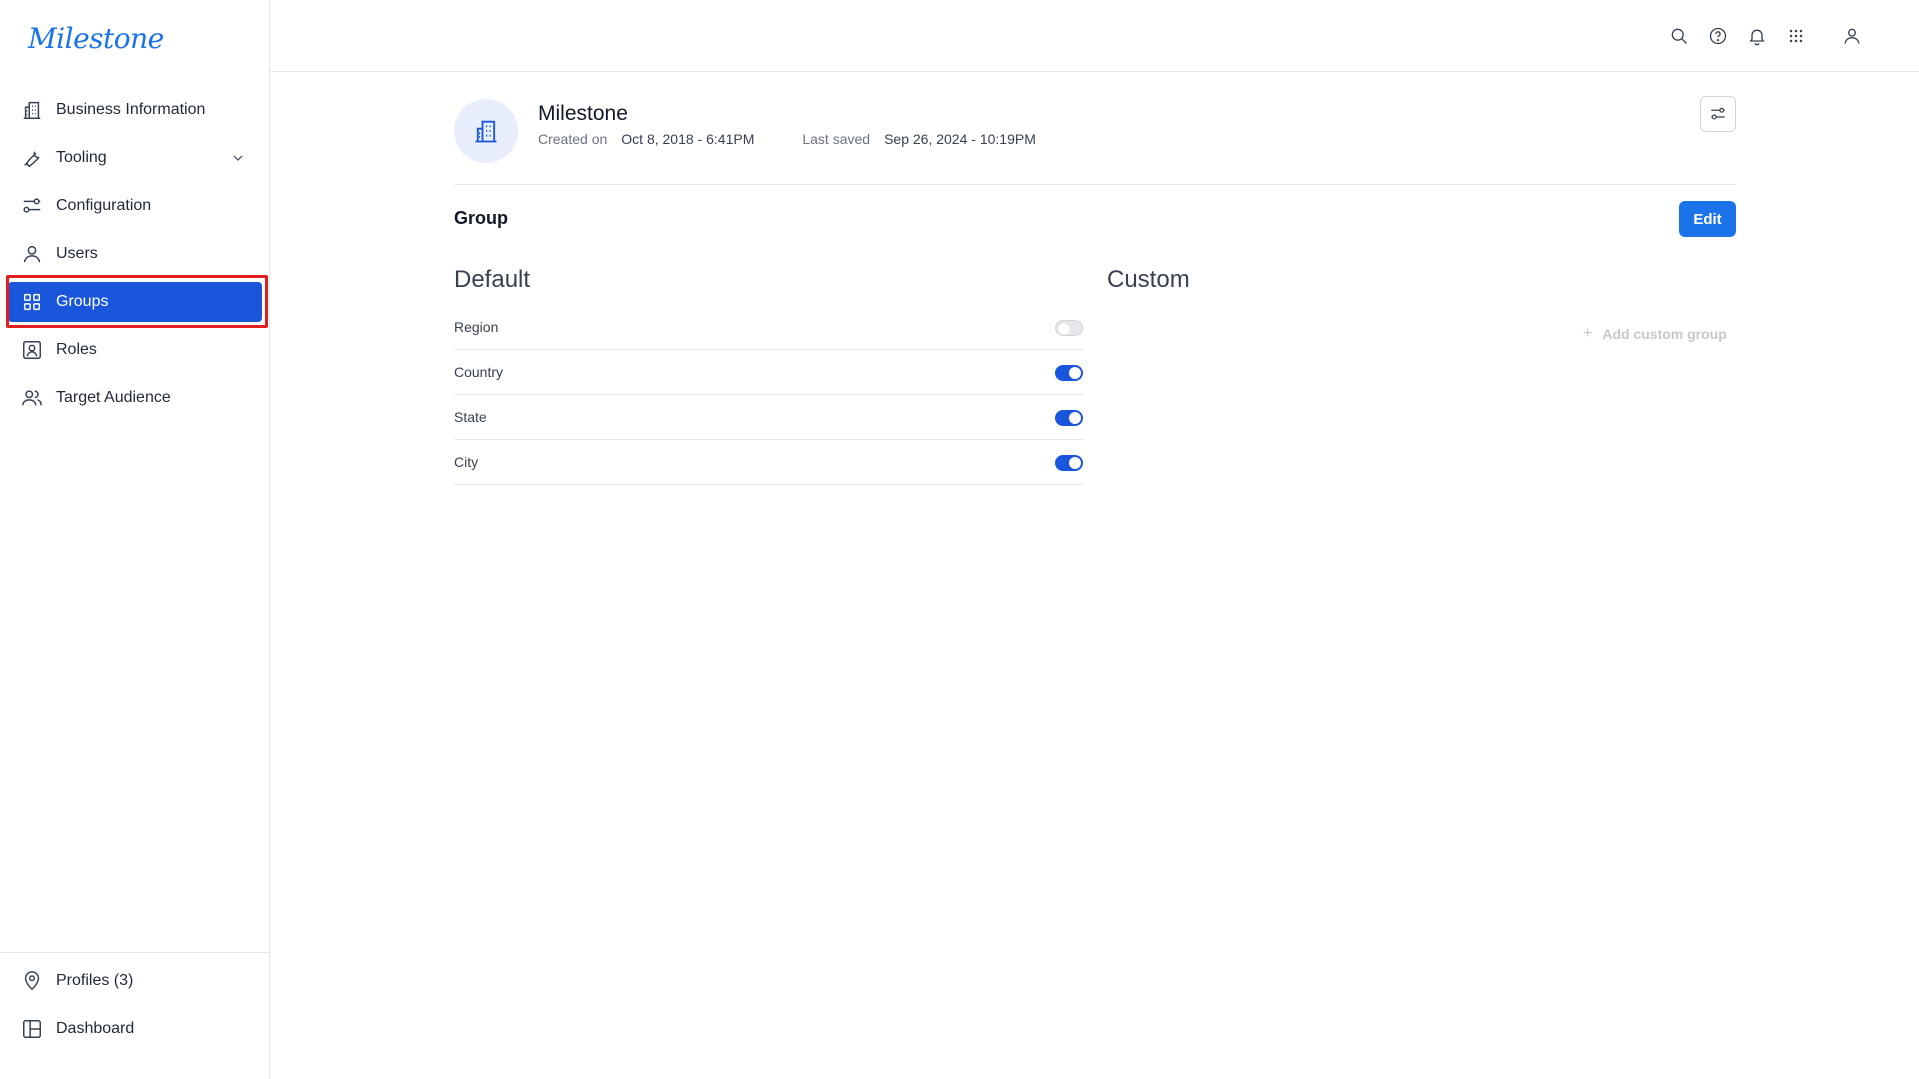 This screenshot has width=1919, height=1079. Describe the element at coordinates (135, 158) in the screenshot. I see `sidebar-item-tooling: Tooling` at that location.